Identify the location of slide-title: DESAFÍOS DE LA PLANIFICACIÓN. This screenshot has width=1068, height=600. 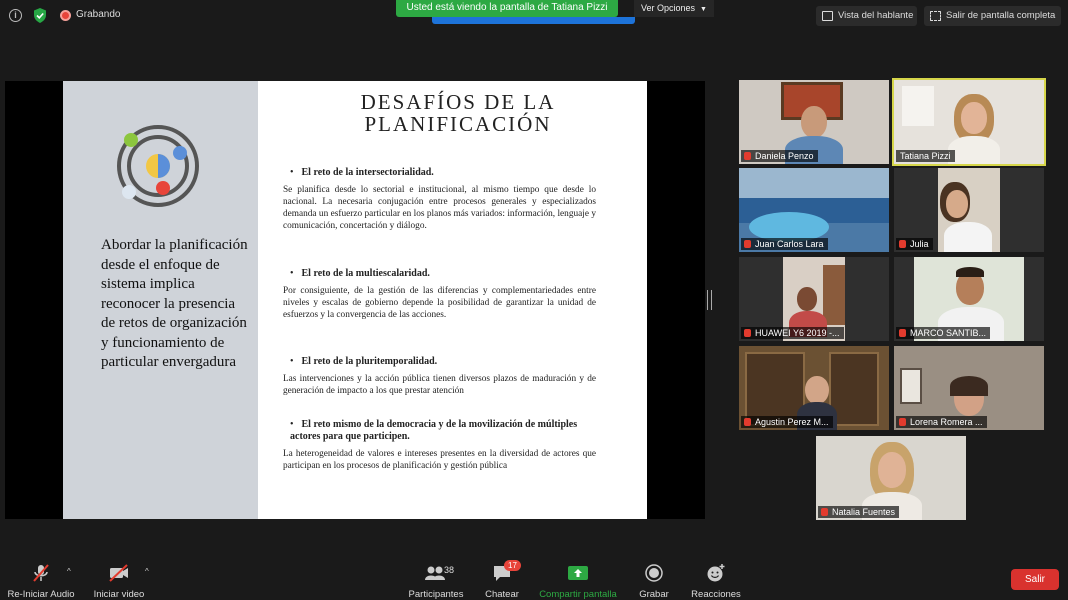
(458, 113).